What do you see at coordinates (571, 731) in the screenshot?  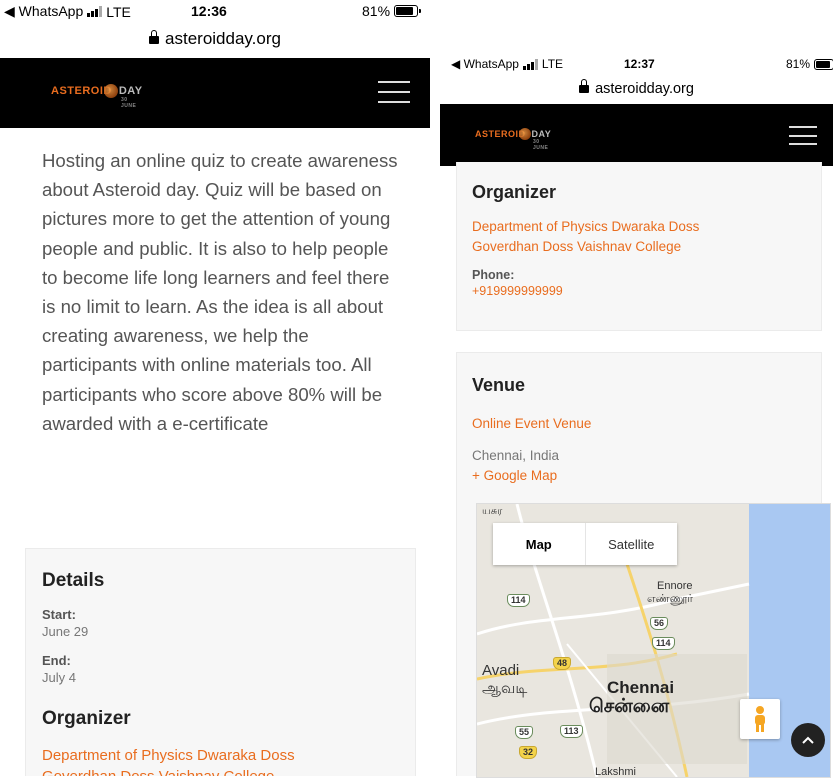 I see `highway-shield: 113` at bounding box center [571, 731].